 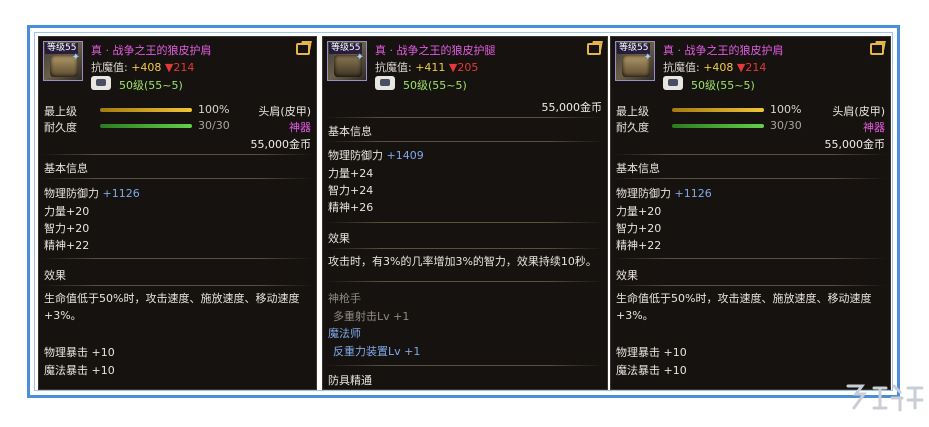 What do you see at coordinates (435, 50) in the screenshot?
I see `item-name: 真 · 战争之王的狼皮护腿` at bounding box center [435, 50].